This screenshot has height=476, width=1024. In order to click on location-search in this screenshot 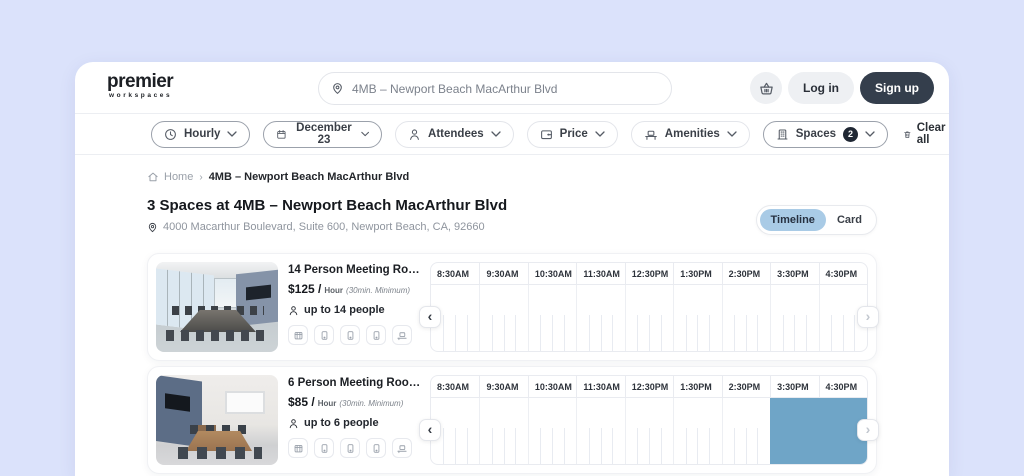, I will do `click(495, 88)`.